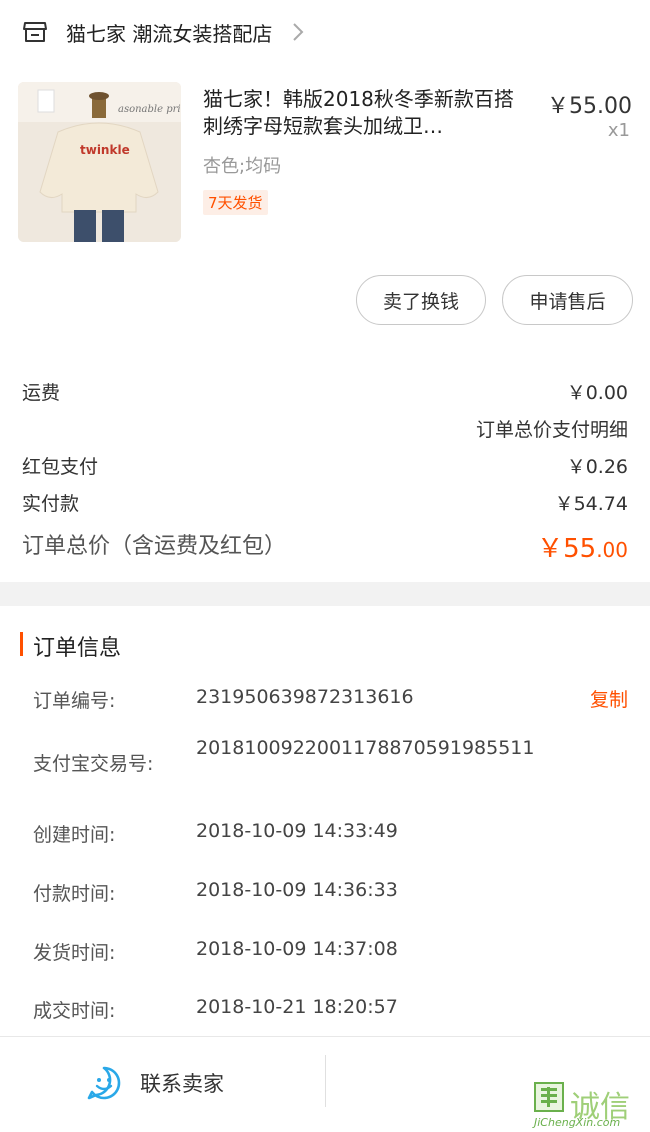 The width and height of the screenshot is (650, 1132). Describe the element at coordinates (365, 748) in the screenshot. I see `alipay-trade-value: 2018100922001178870591985511` at that location.